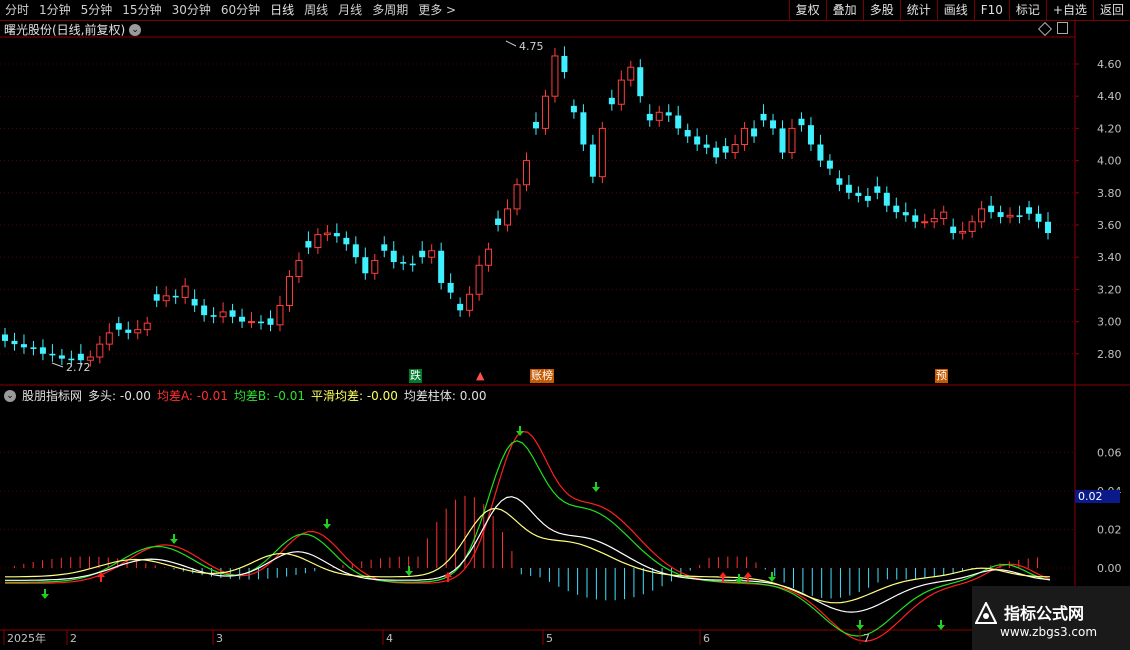  I want to click on price-tick-label: 4.00, so click(1109, 161).